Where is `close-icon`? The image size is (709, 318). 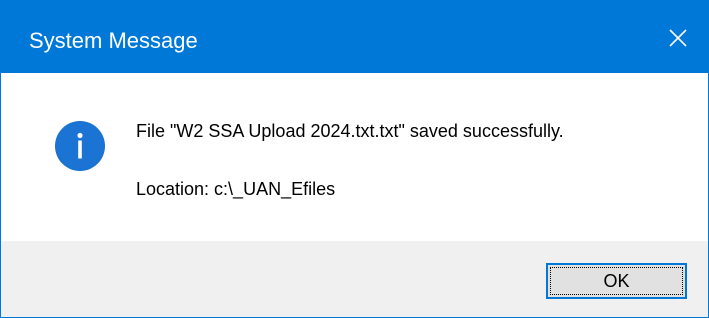
close-icon is located at coordinates (678, 38).